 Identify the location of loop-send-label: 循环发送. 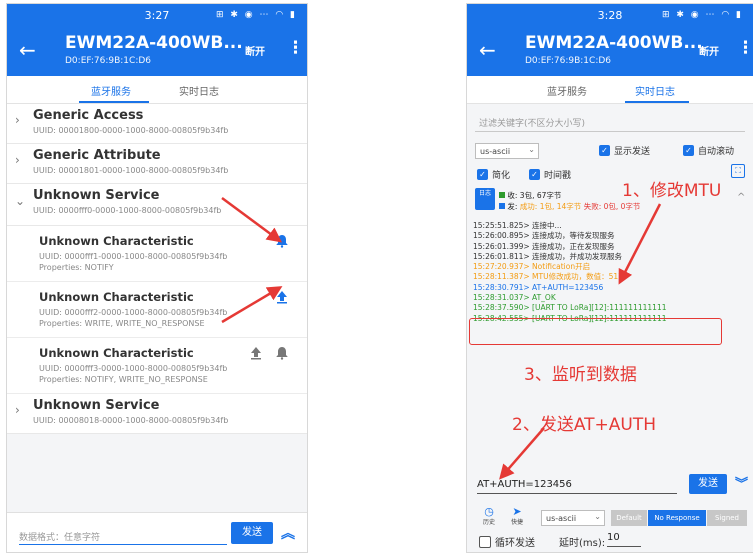
(515, 543).